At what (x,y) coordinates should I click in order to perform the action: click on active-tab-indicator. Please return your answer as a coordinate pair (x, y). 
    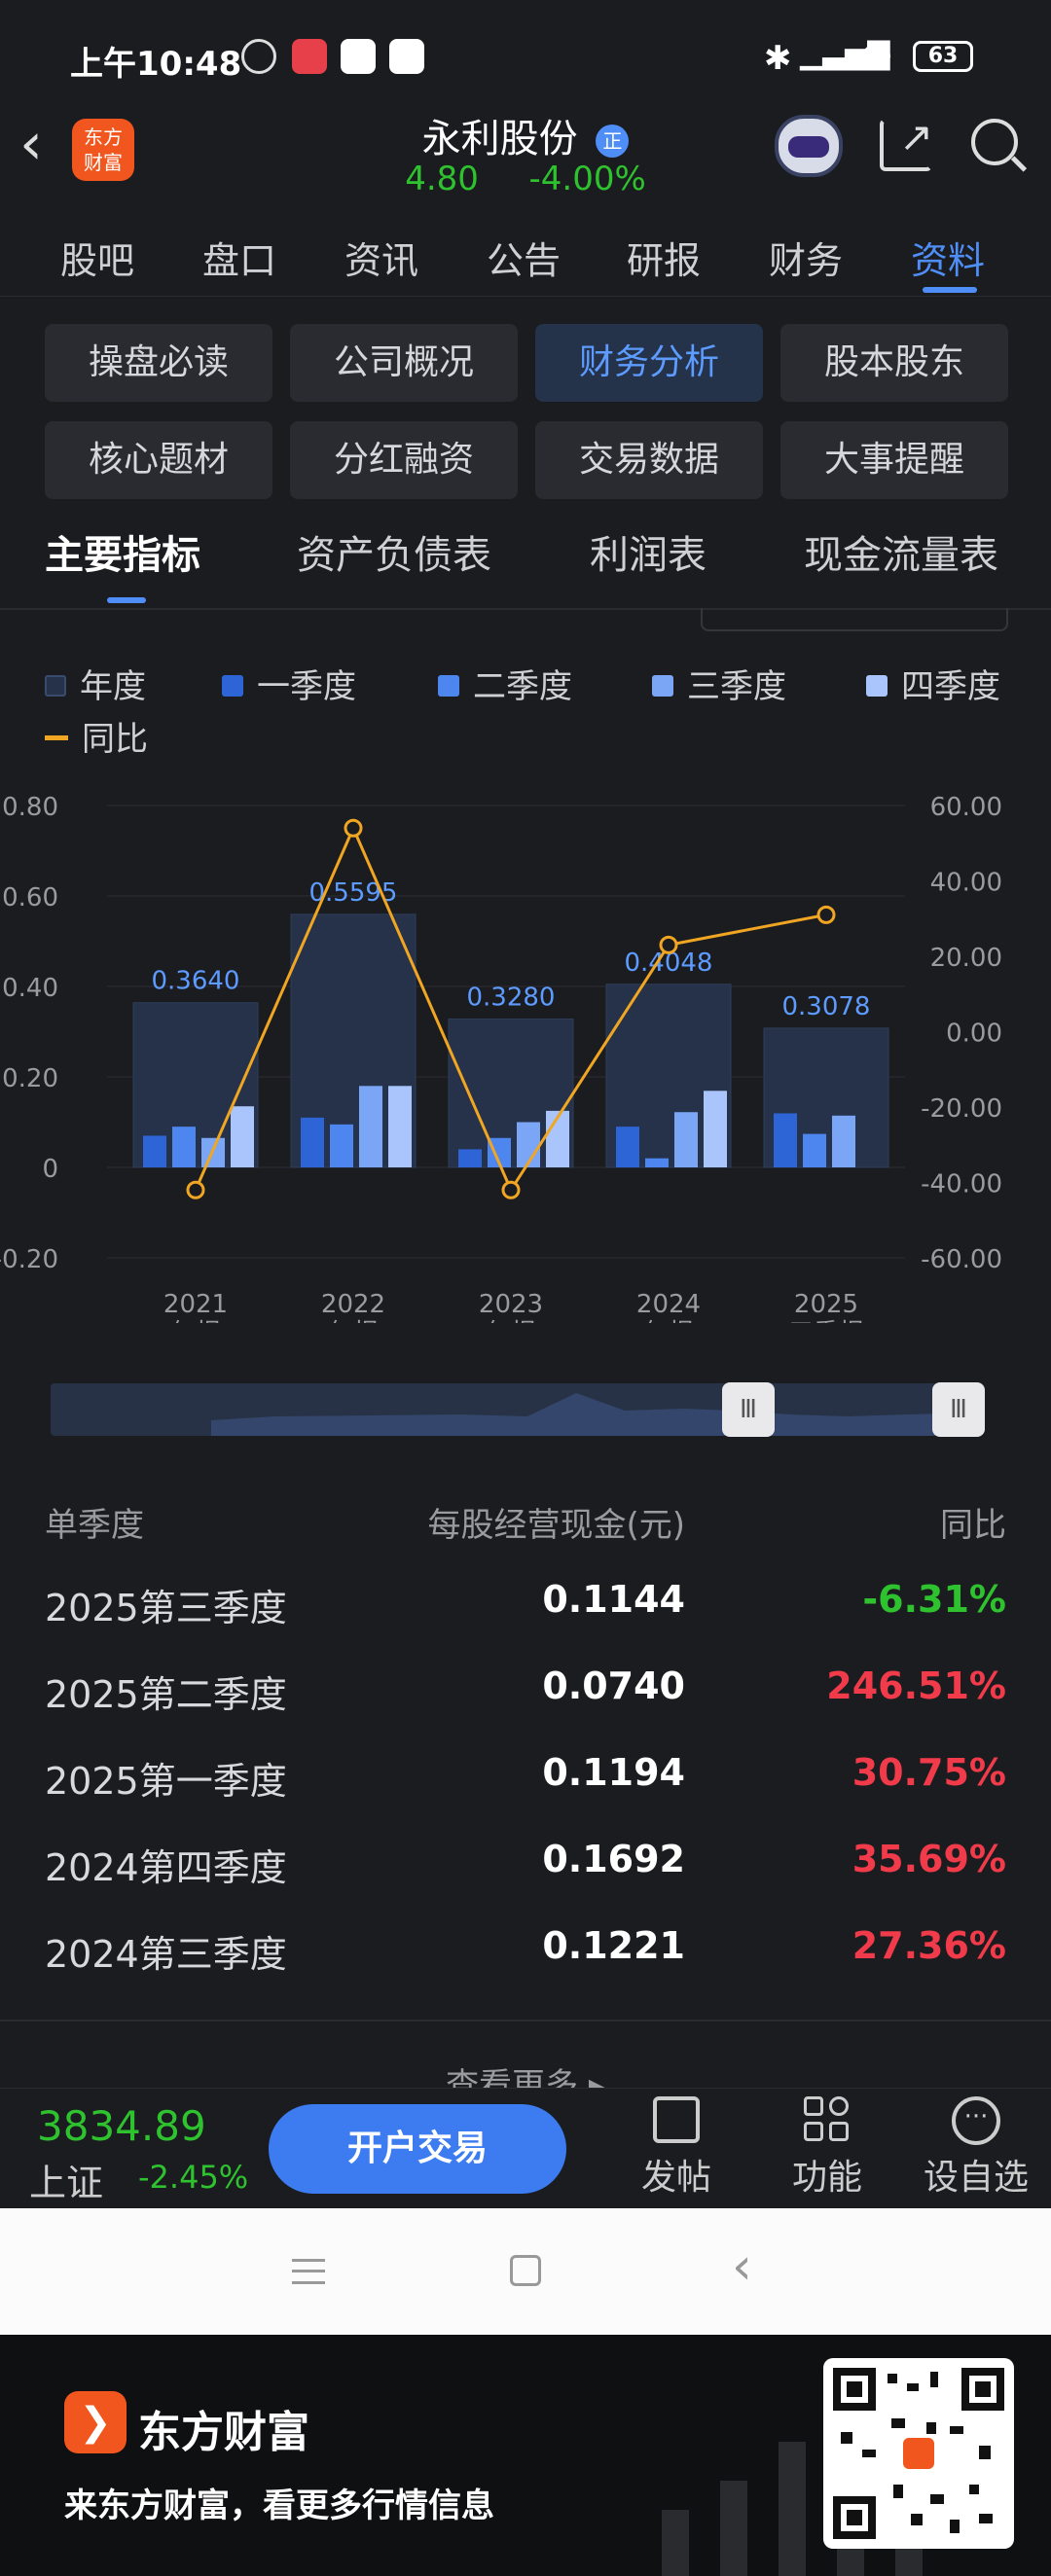
    Looking at the image, I should click on (950, 290).